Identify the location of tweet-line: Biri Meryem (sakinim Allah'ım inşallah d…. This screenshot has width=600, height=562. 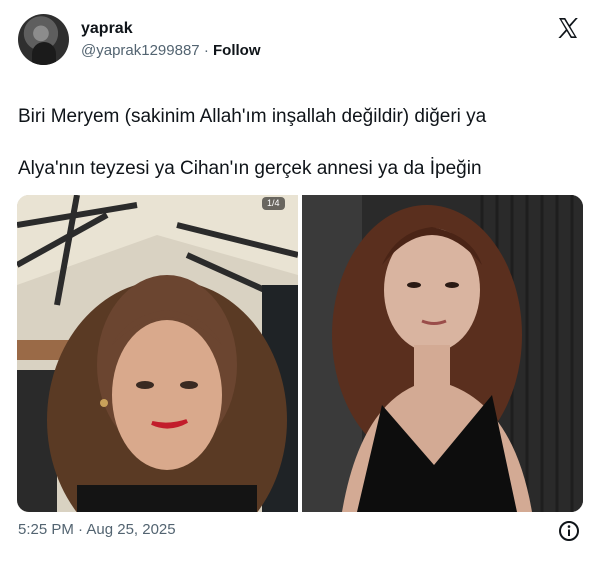
(252, 116).